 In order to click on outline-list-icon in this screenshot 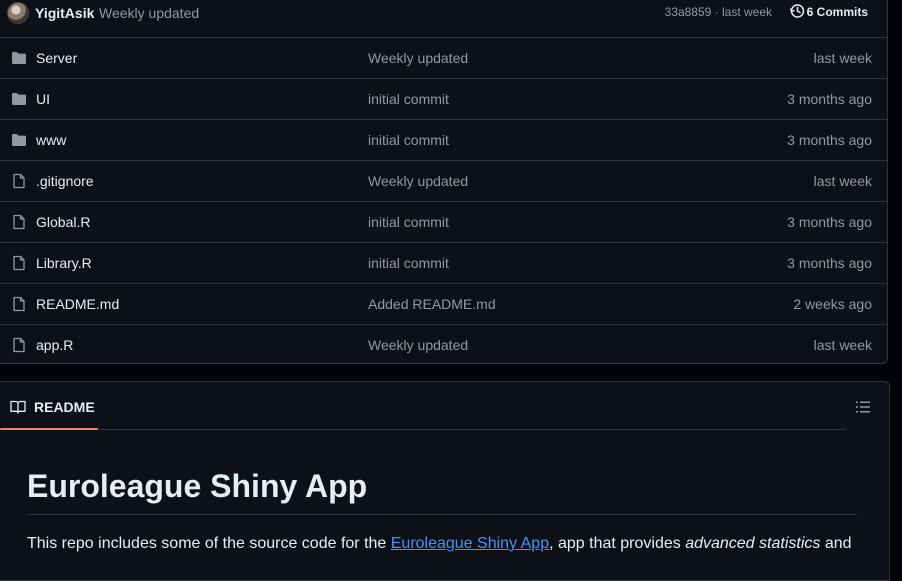, I will do `click(863, 407)`.